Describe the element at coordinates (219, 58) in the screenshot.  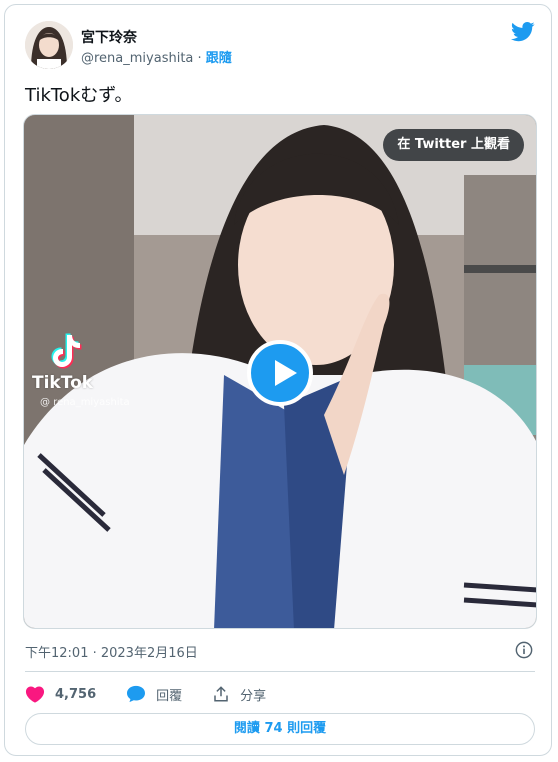
I see `follow-link: 跟隨` at that location.